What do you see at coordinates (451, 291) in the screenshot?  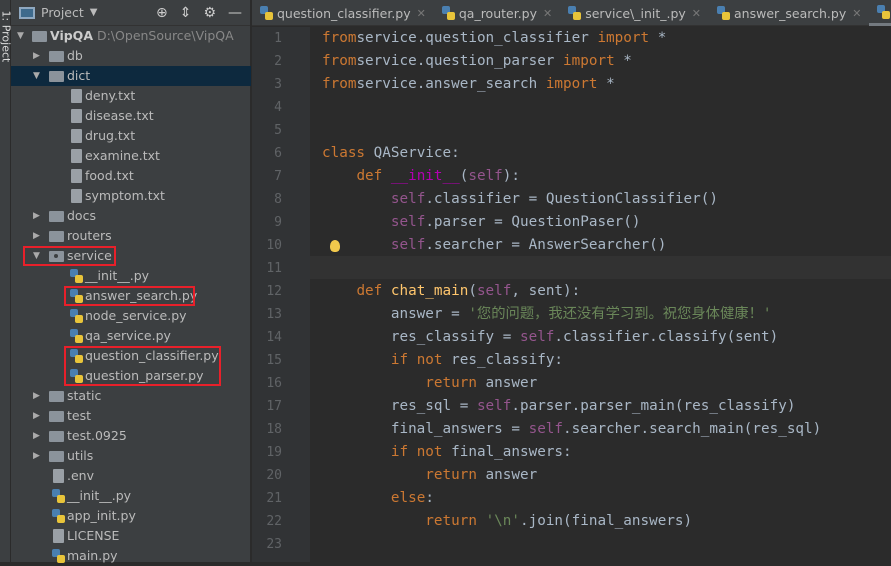 I see `code-line: def chat_main(self, sent):` at bounding box center [451, 291].